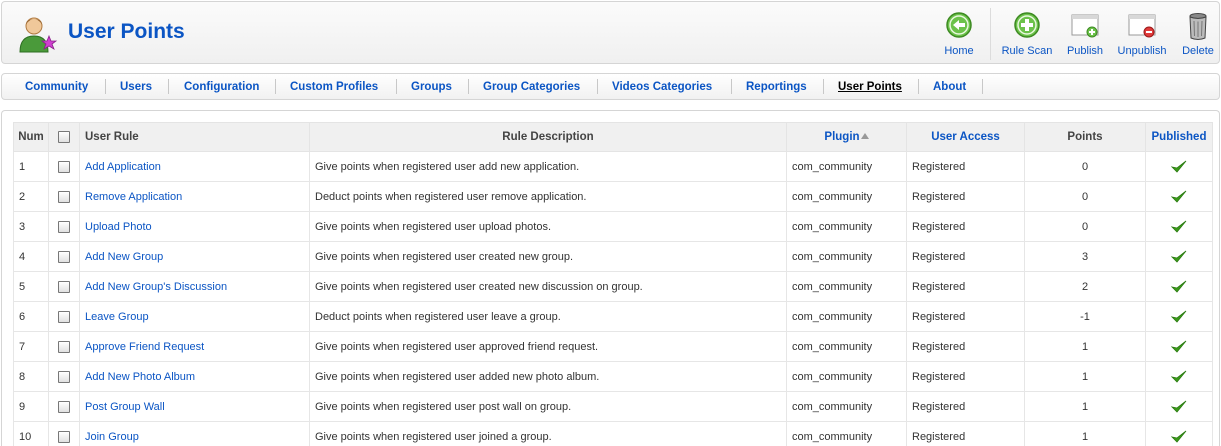 This screenshot has height=446, width=1221. What do you see at coordinates (965, 137) in the screenshot?
I see `column-header-user-access: User Access` at bounding box center [965, 137].